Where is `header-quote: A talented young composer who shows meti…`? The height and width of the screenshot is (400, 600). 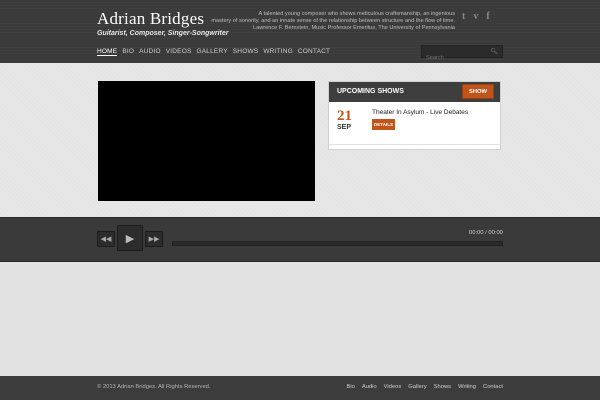
header-quote: A talented young composer who shows meti… is located at coordinates (330, 21).